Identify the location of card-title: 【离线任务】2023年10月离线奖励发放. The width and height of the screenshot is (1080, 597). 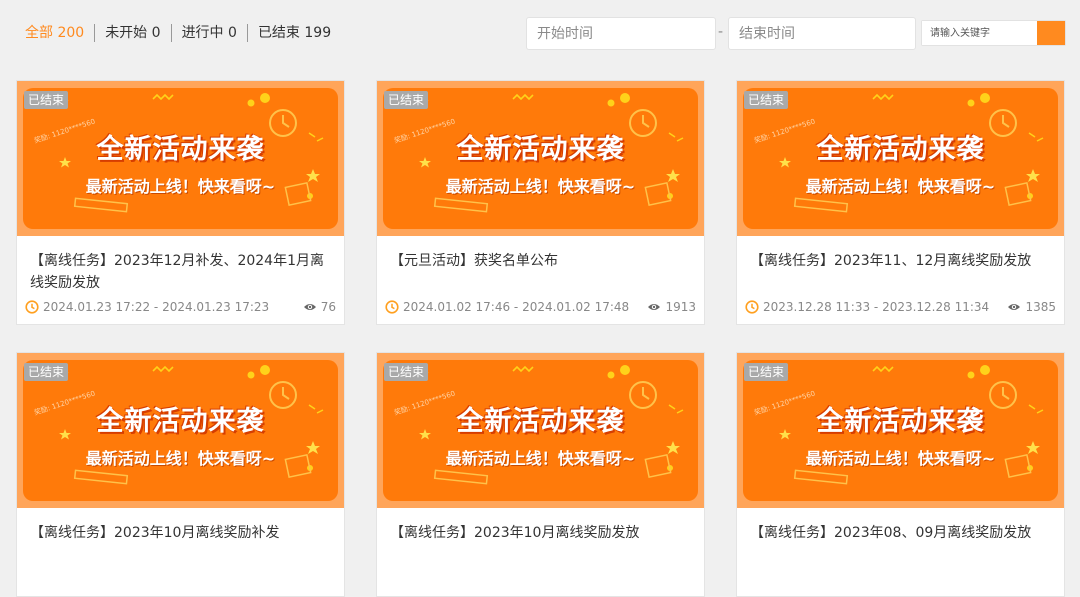
(542, 533).